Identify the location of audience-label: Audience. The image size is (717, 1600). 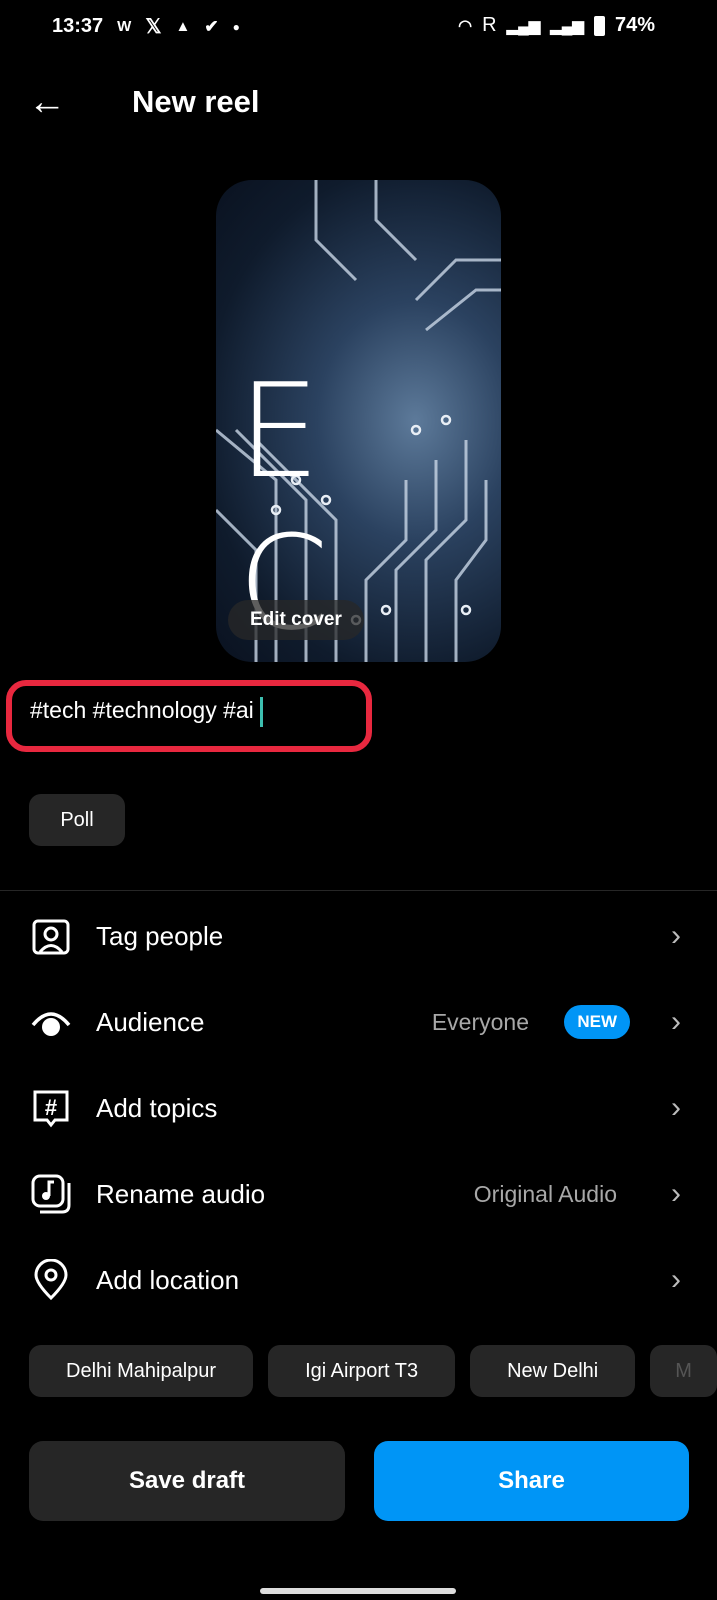
(150, 1021).